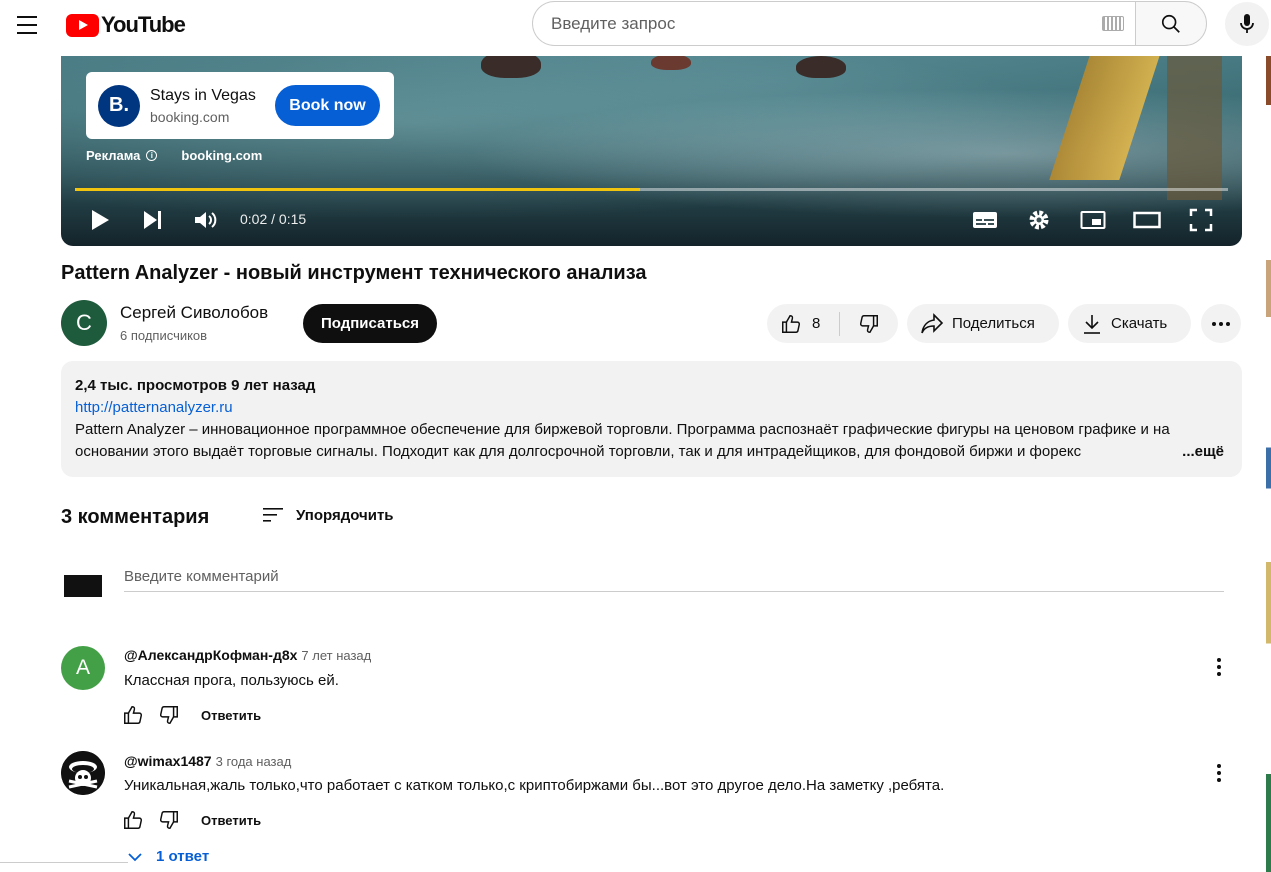  I want to click on top-bar: YouTube, so click(635, 28).